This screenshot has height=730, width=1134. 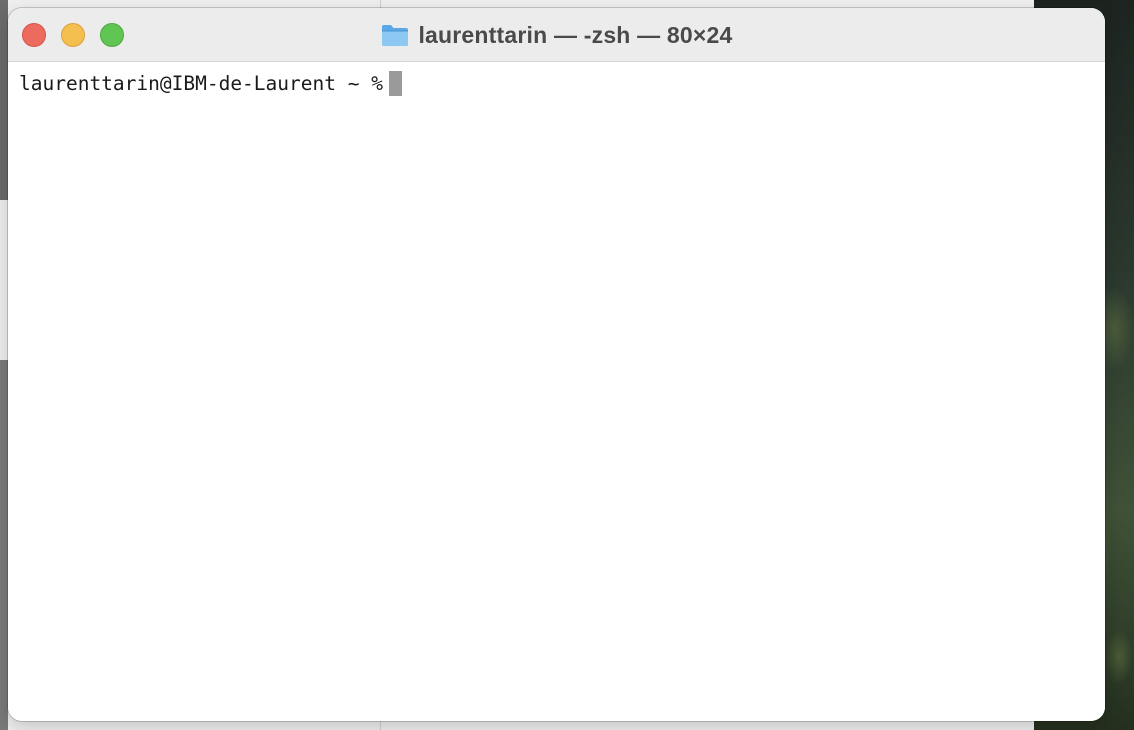 I want to click on folder-icon, so click(x=395, y=35).